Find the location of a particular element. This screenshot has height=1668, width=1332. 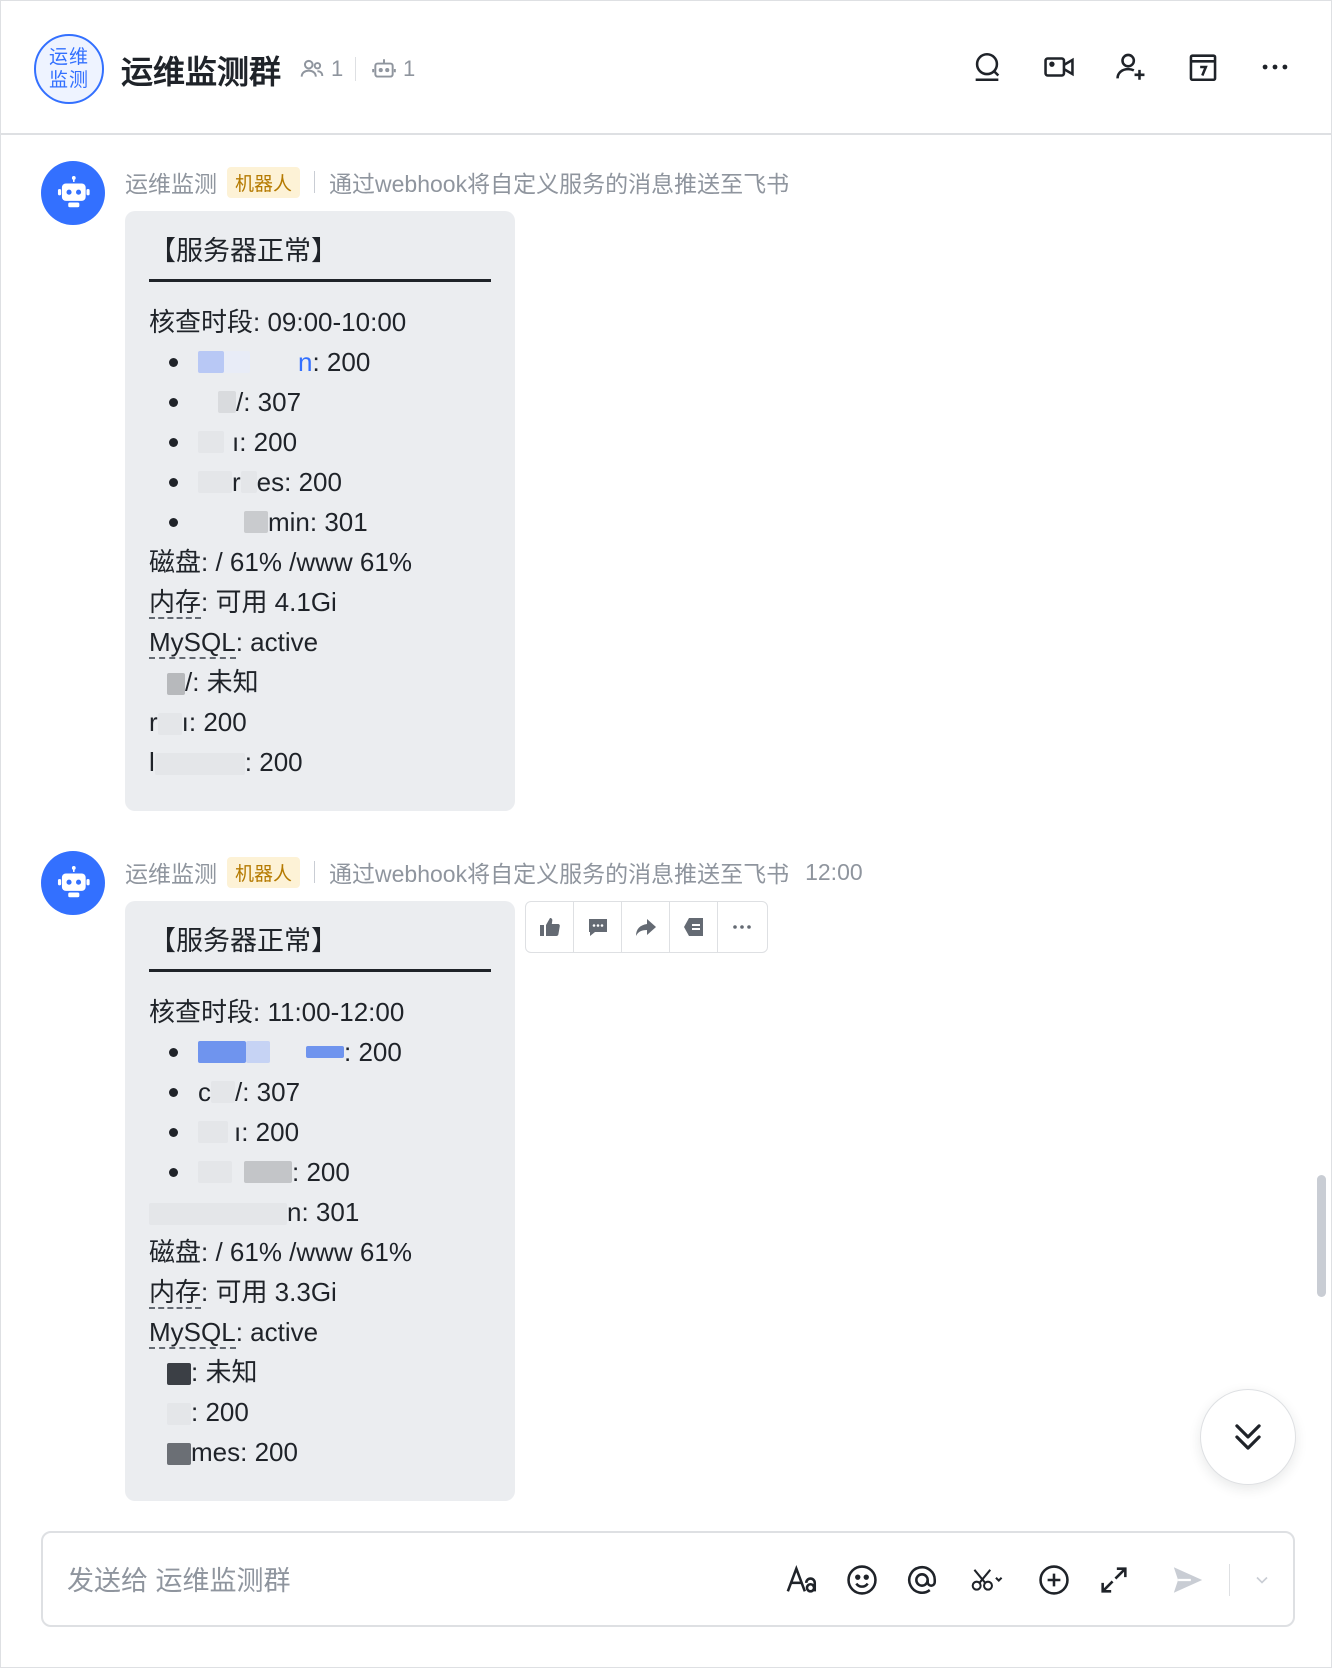

disk-usage: 磁盘: / 61% /www 61% is located at coordinates (280, 1252).